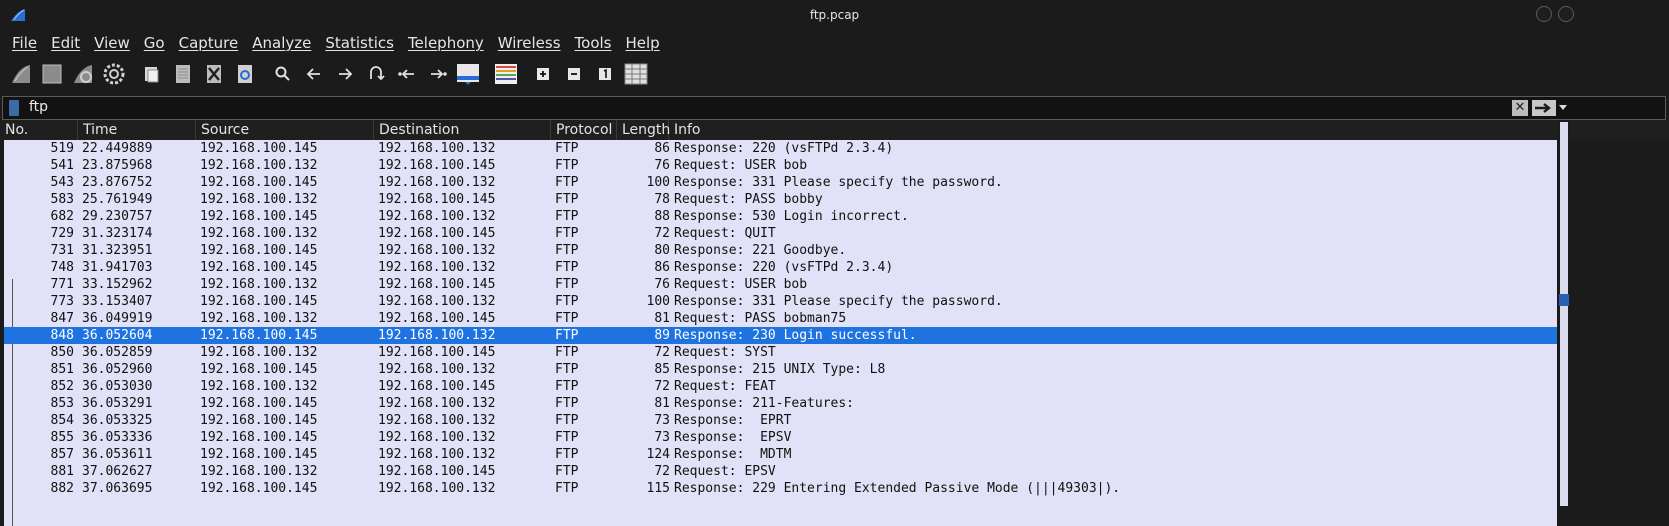 The image size is (1669, 526). Describe the element at coordinates (662, 250) in the screenshot. I see `packet-cell-len: 80` at that location.